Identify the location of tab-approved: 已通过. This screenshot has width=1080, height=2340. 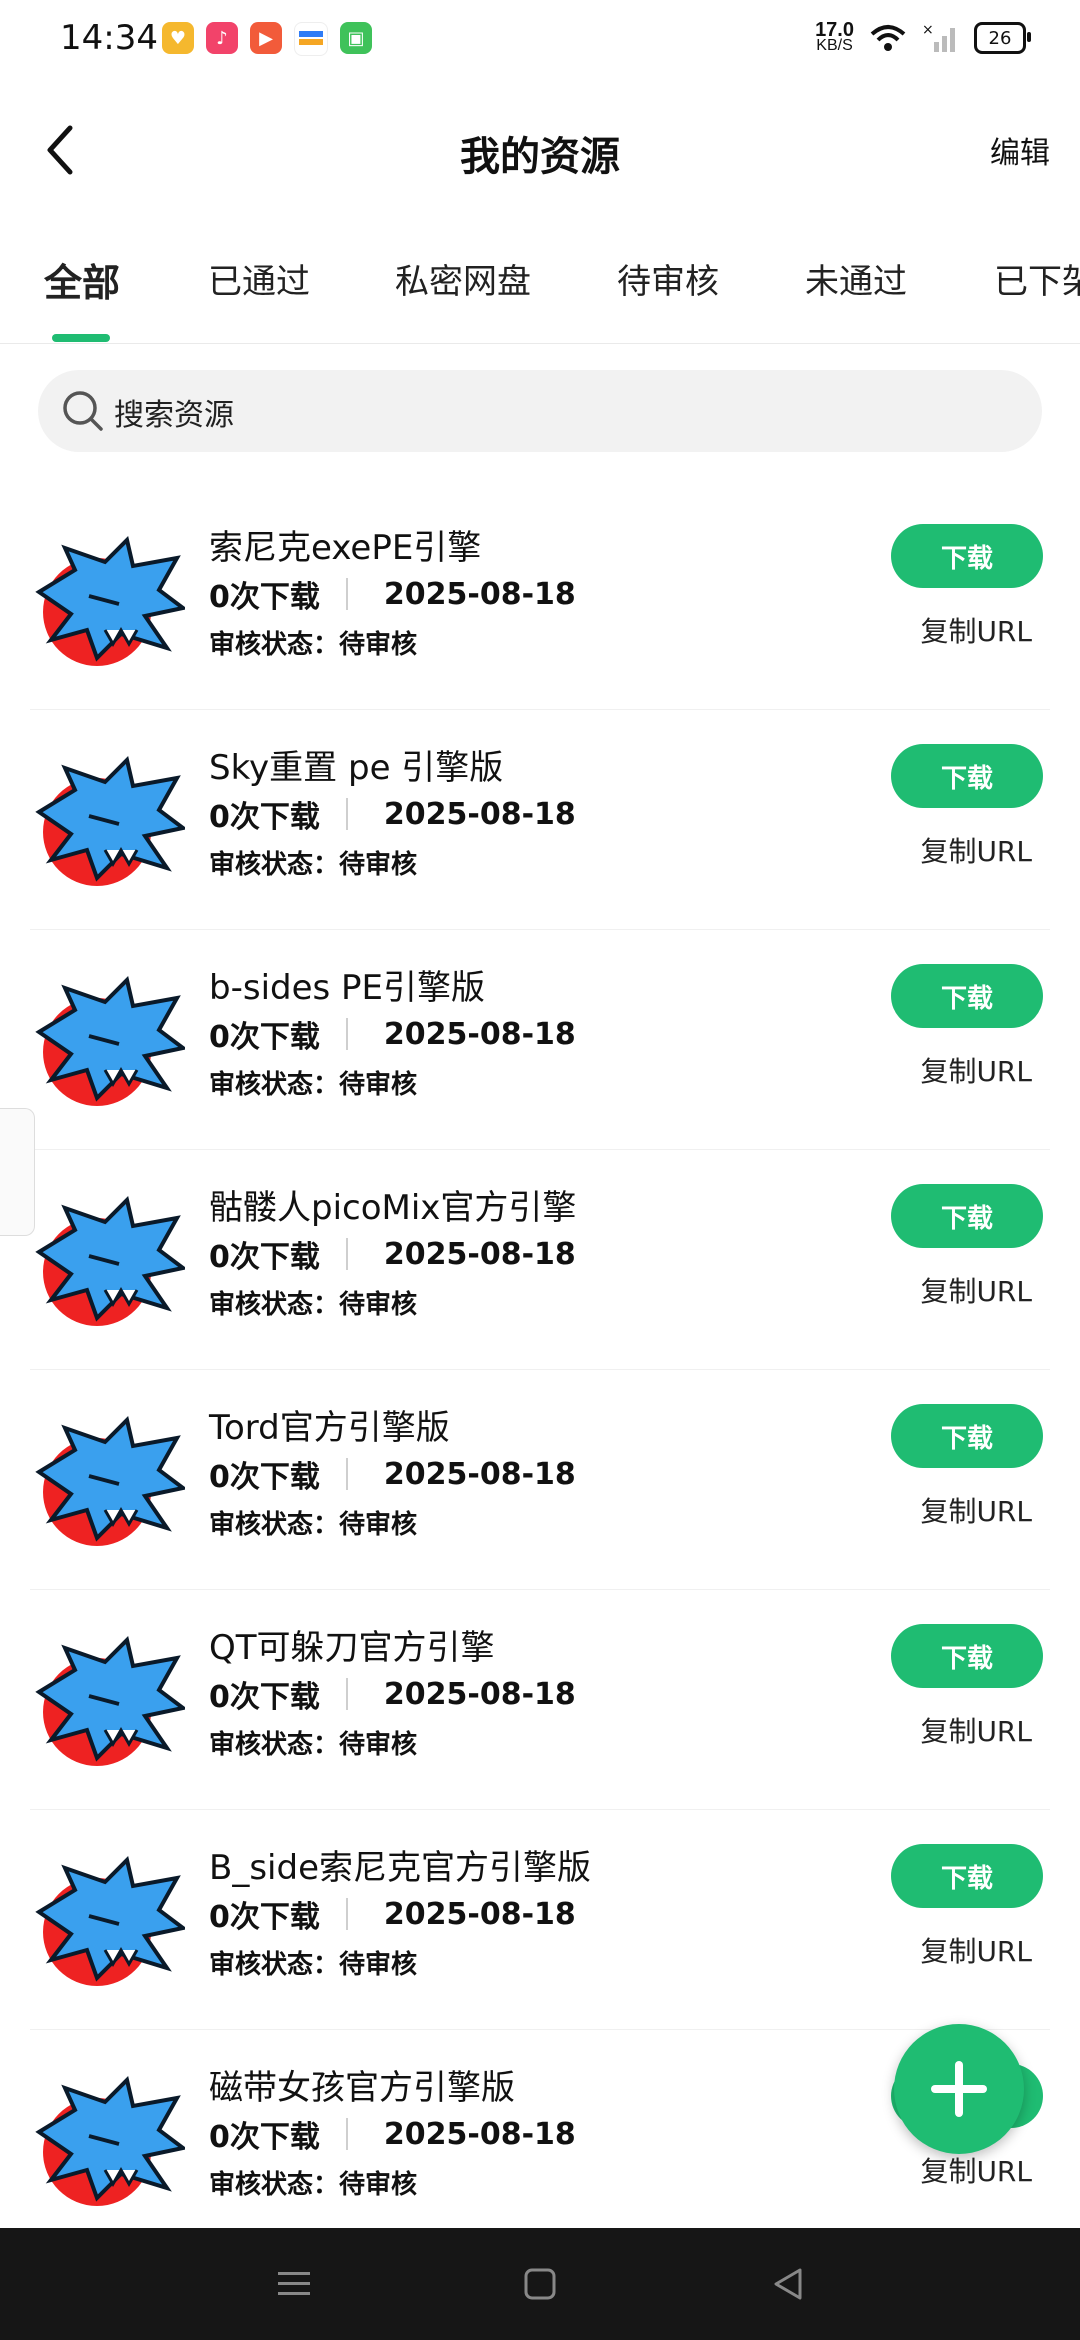
(259, 278).